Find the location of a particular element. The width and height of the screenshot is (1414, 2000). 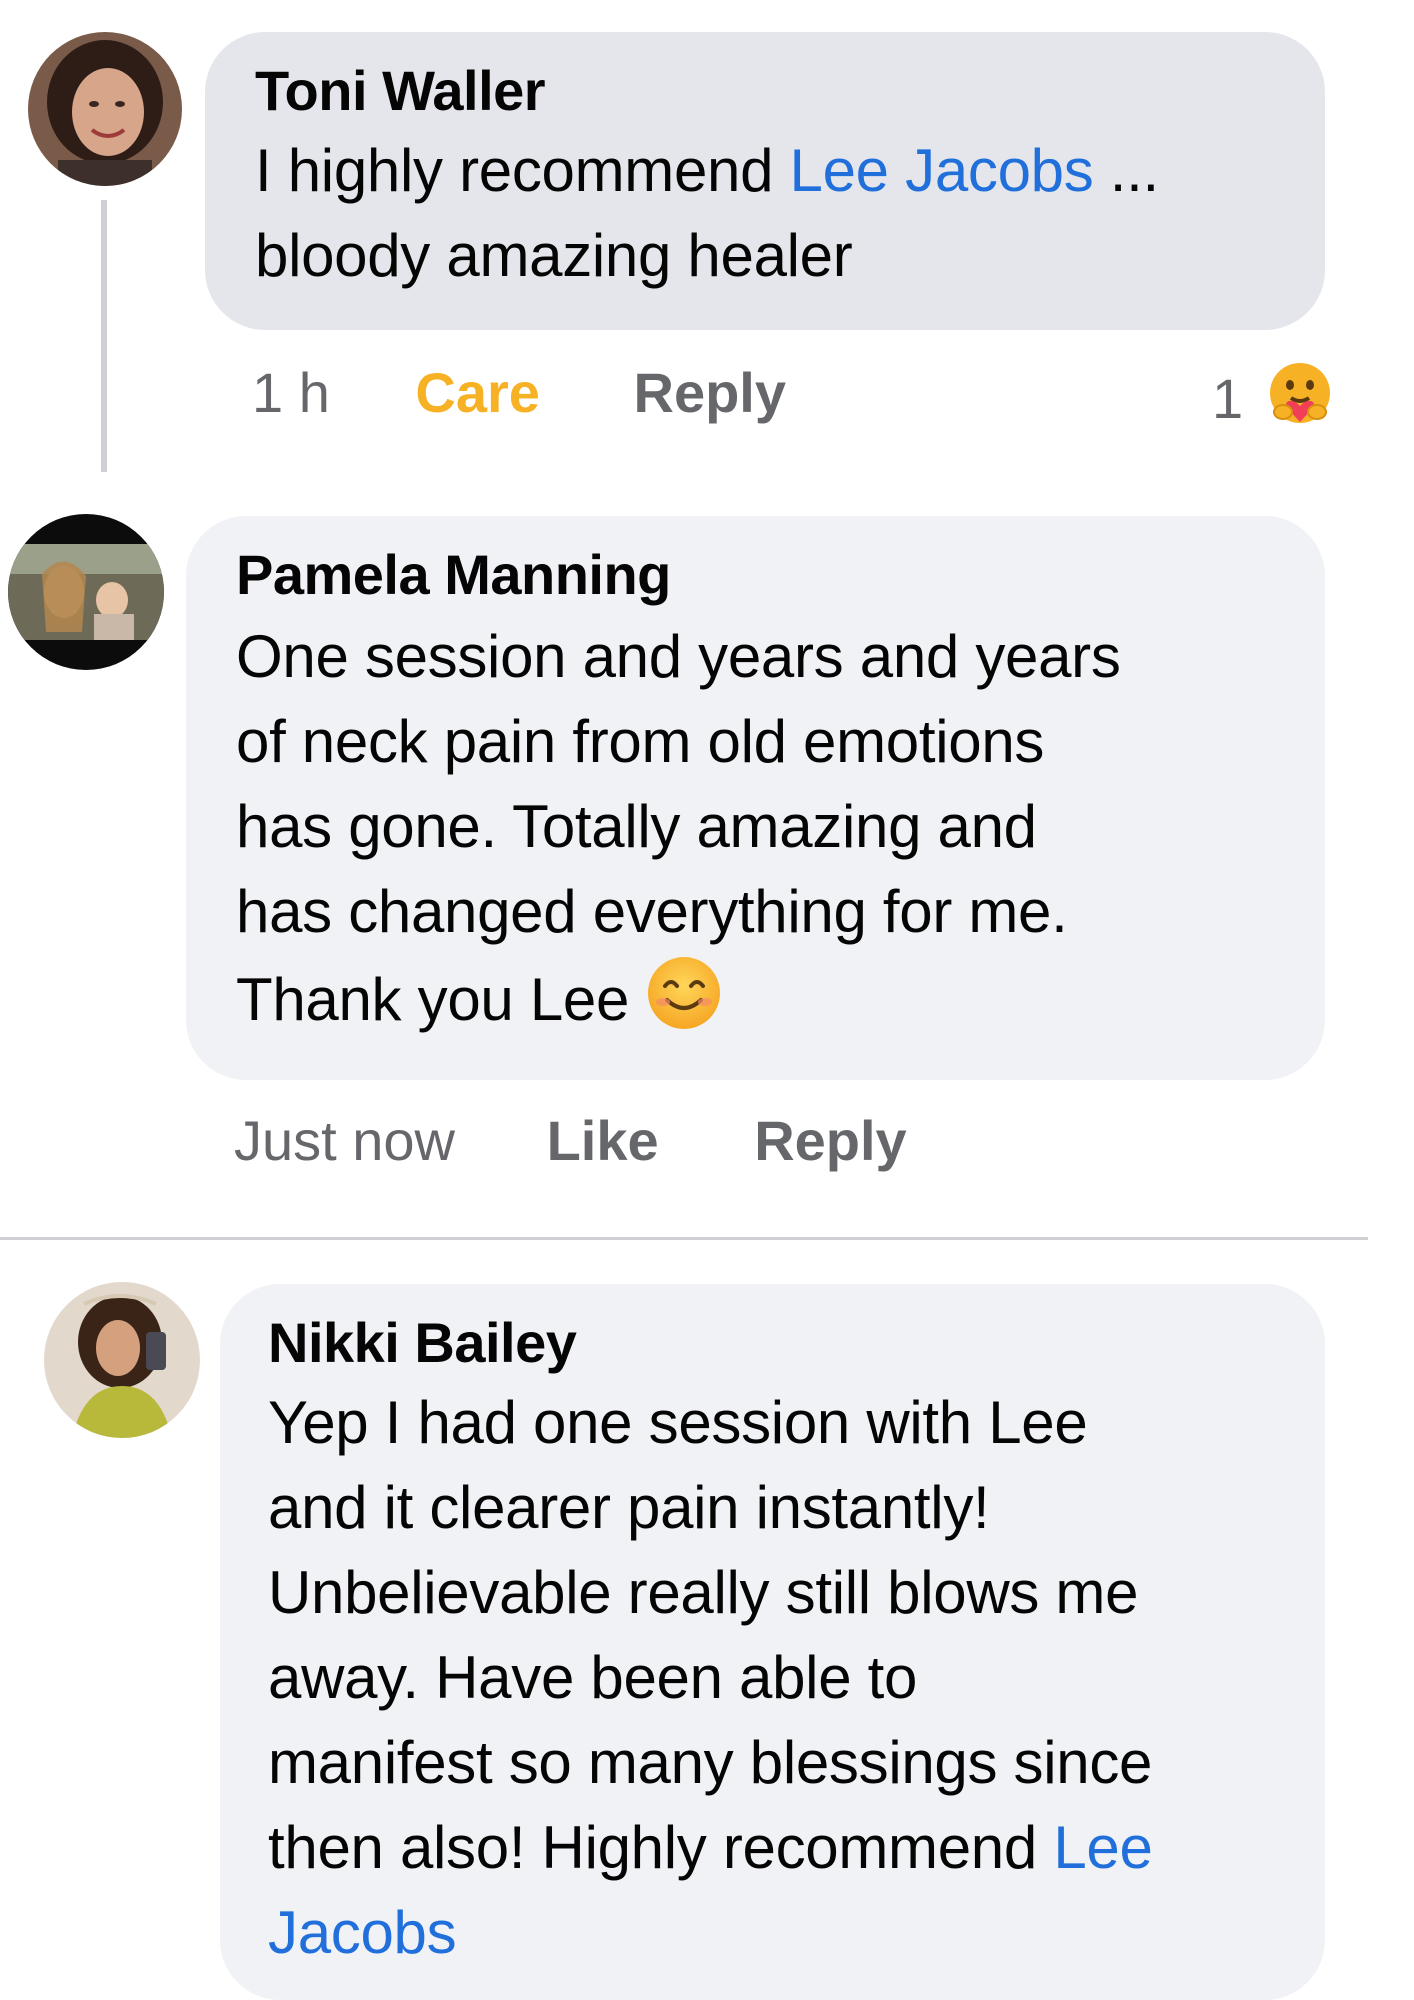

mention-link: Lee Jacobs is located at coordinates (942, 170).